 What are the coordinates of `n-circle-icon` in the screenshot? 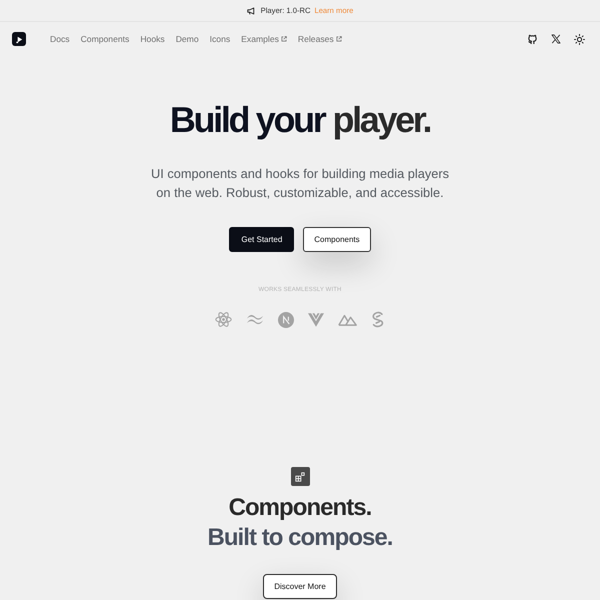 It's located at (286, 320).